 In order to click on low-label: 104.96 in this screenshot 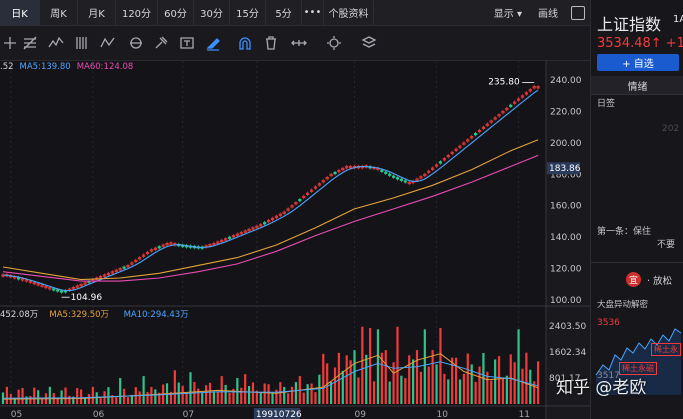, I will do `click(87, 298)`.